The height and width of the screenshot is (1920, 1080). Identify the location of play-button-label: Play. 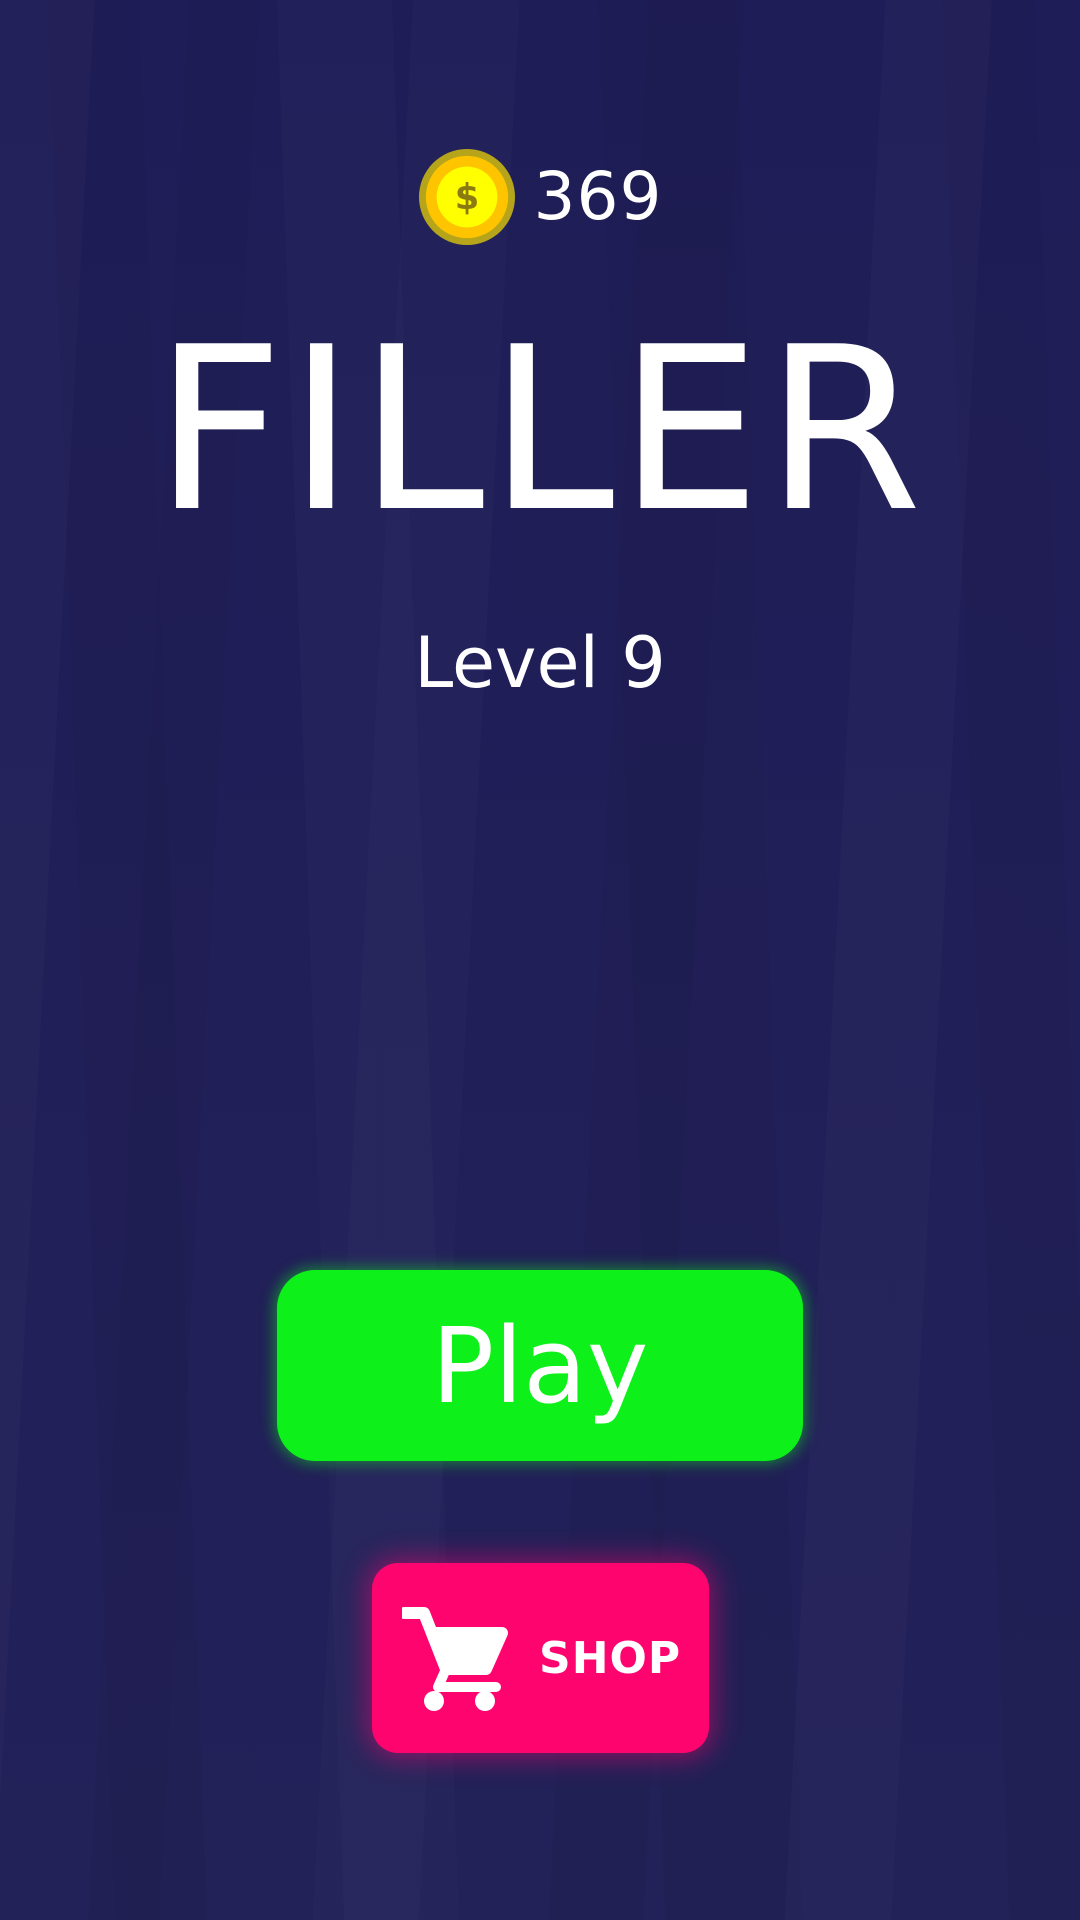
(540, 1365).